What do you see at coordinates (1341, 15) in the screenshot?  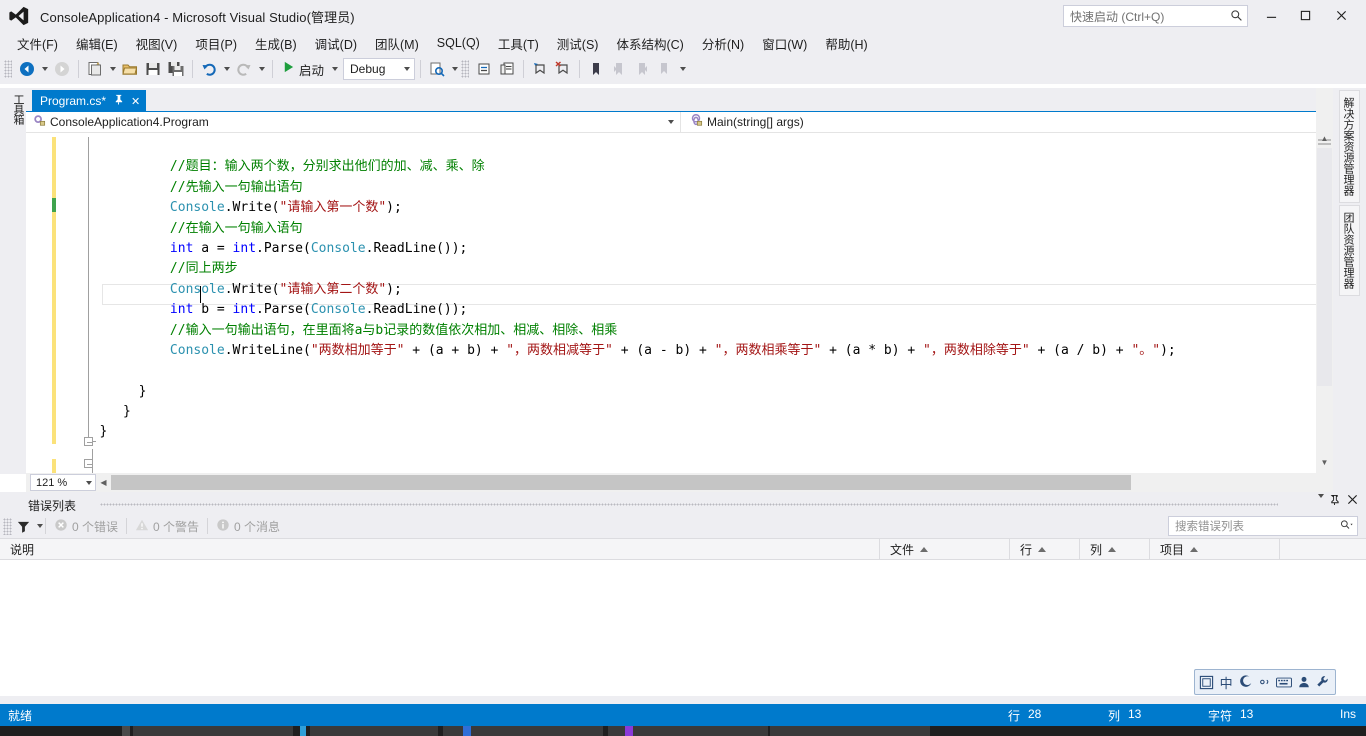 I see `window-close-button` at bounding box center [1341, 15].